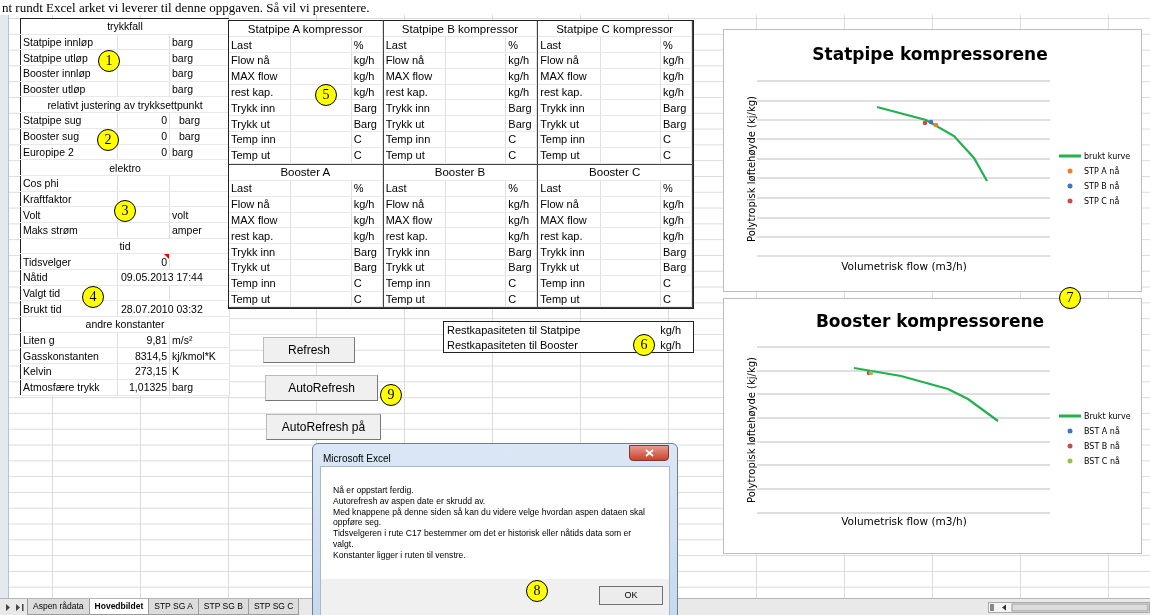 The width and height of the screenshot is (1150, 615). Describe the element at coordinates (489, 517) in the screenshot. I see `message-text: Med knappene på denne siden så kan du videre velge hvordan aspen dataen skal oppføre seg.` at that location.